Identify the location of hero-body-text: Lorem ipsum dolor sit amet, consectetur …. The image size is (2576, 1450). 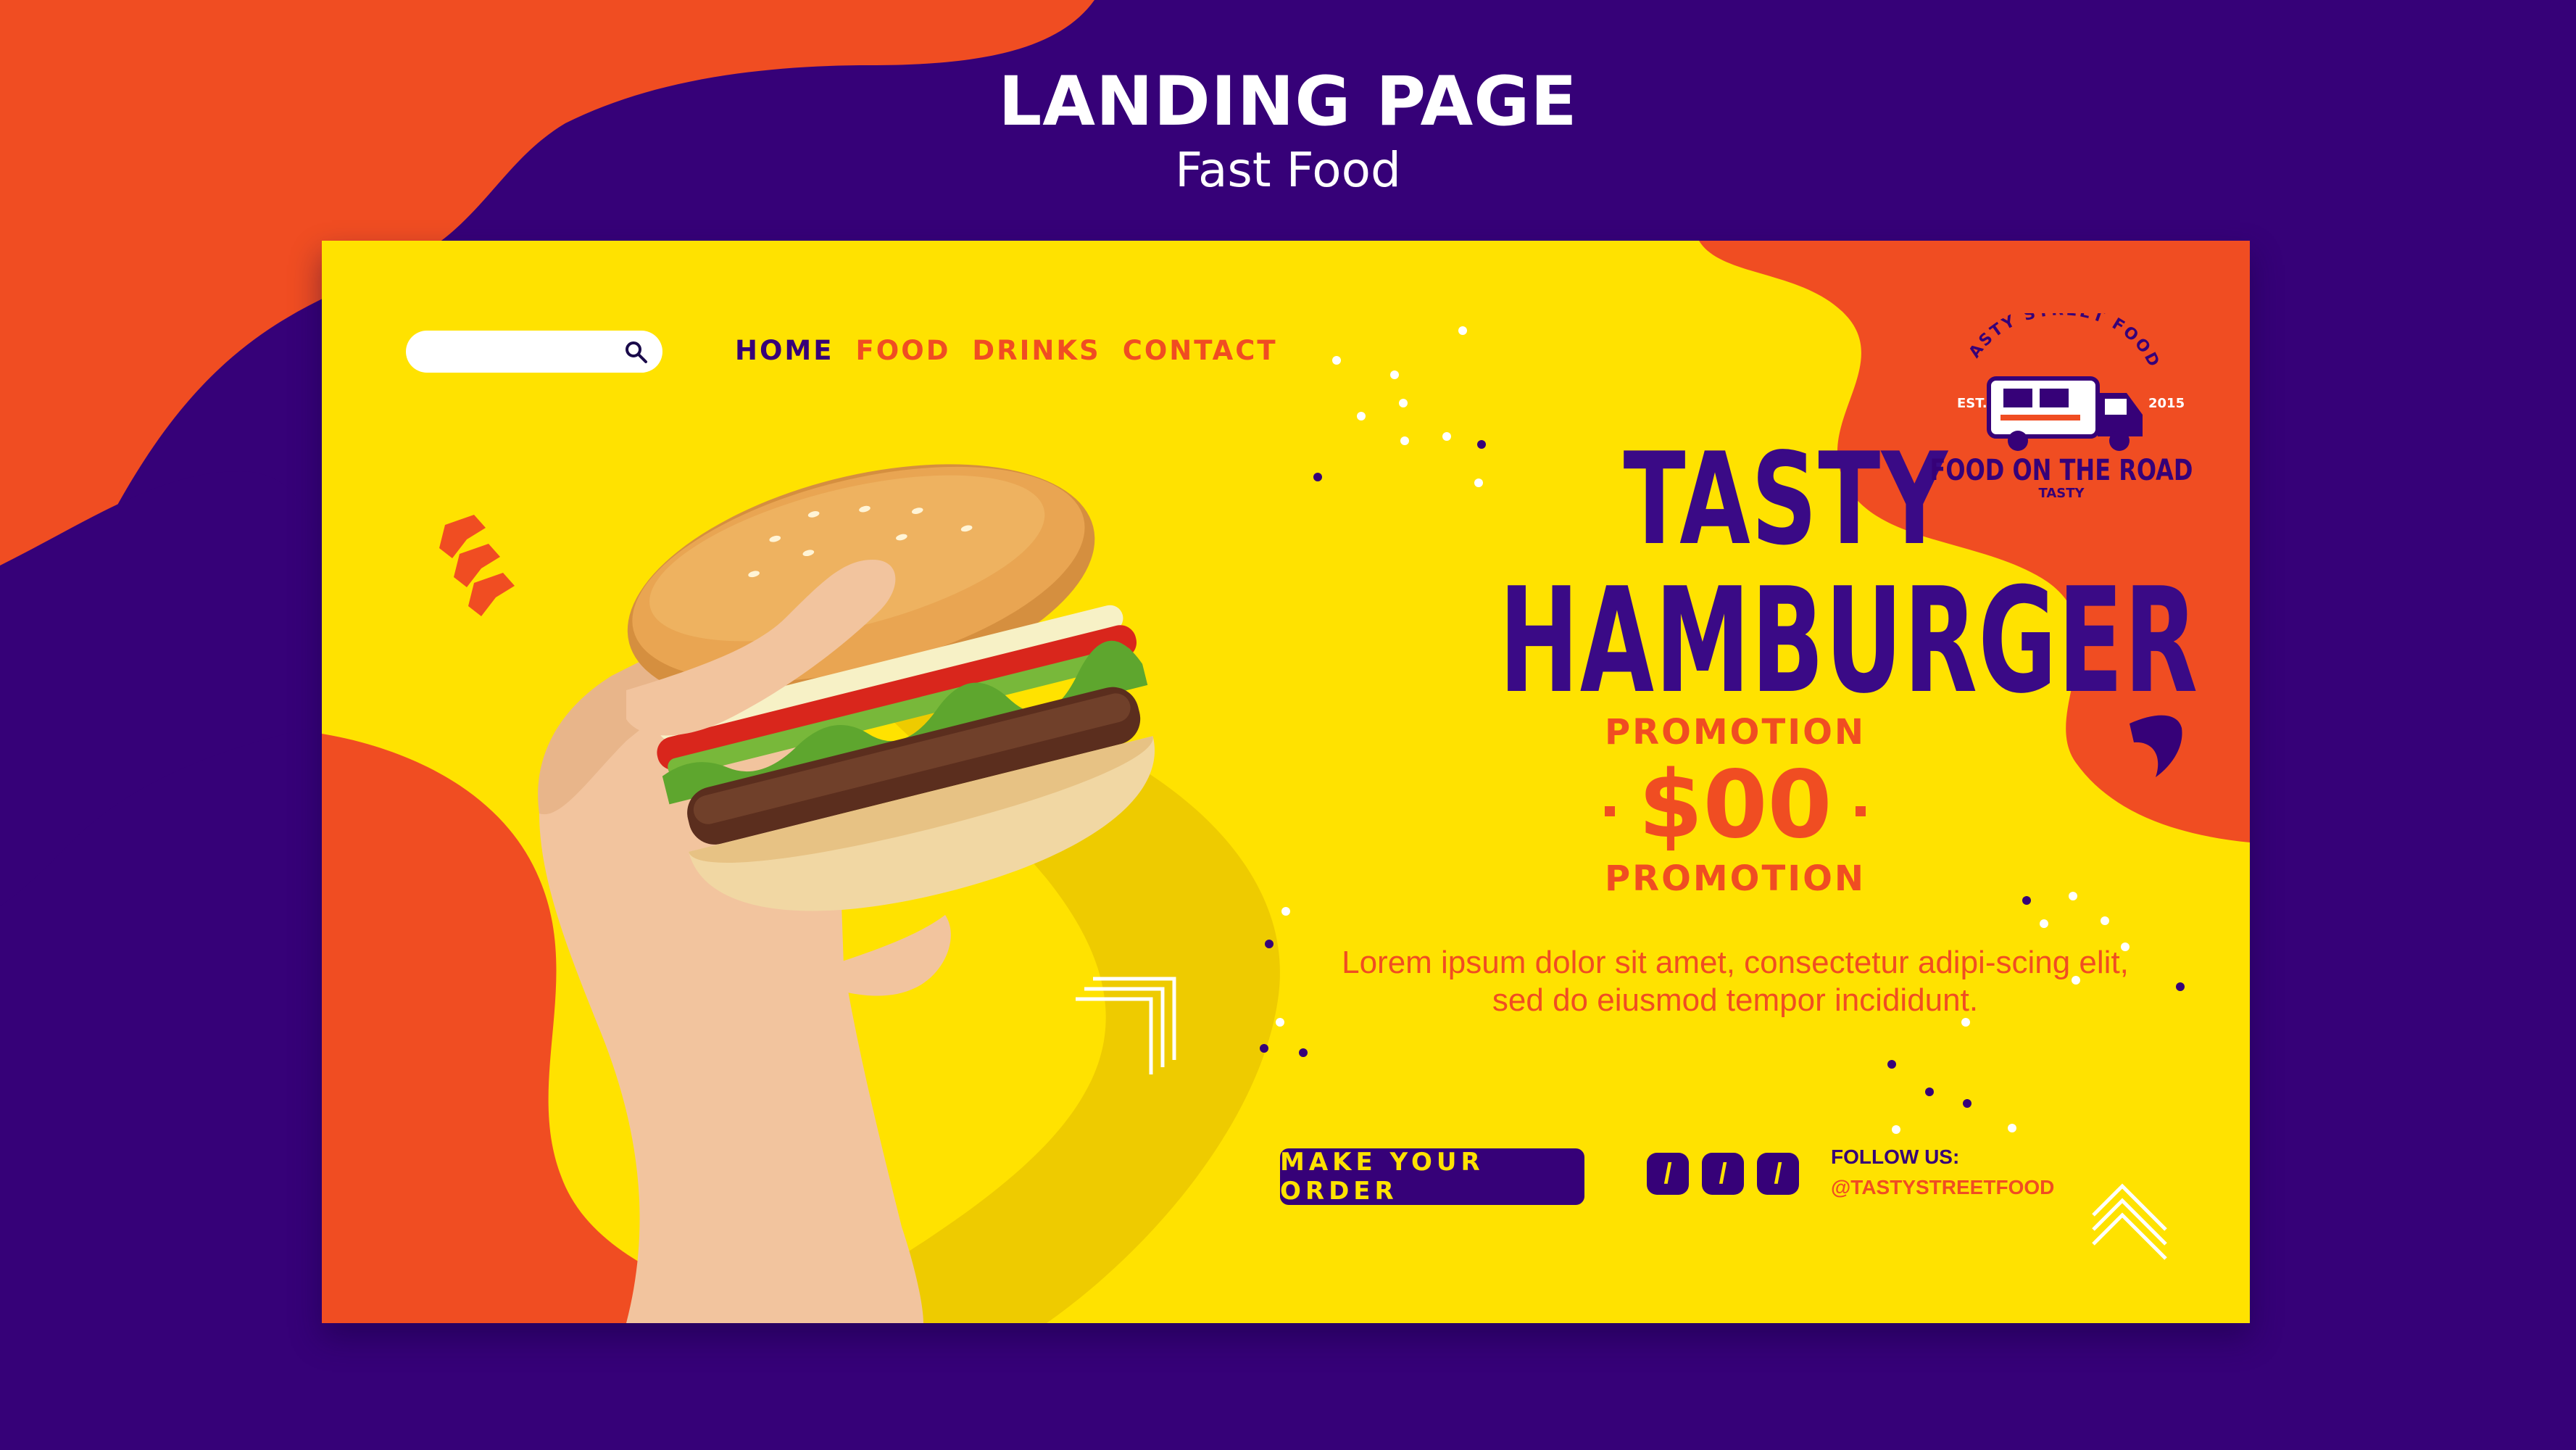
(1735, 982).